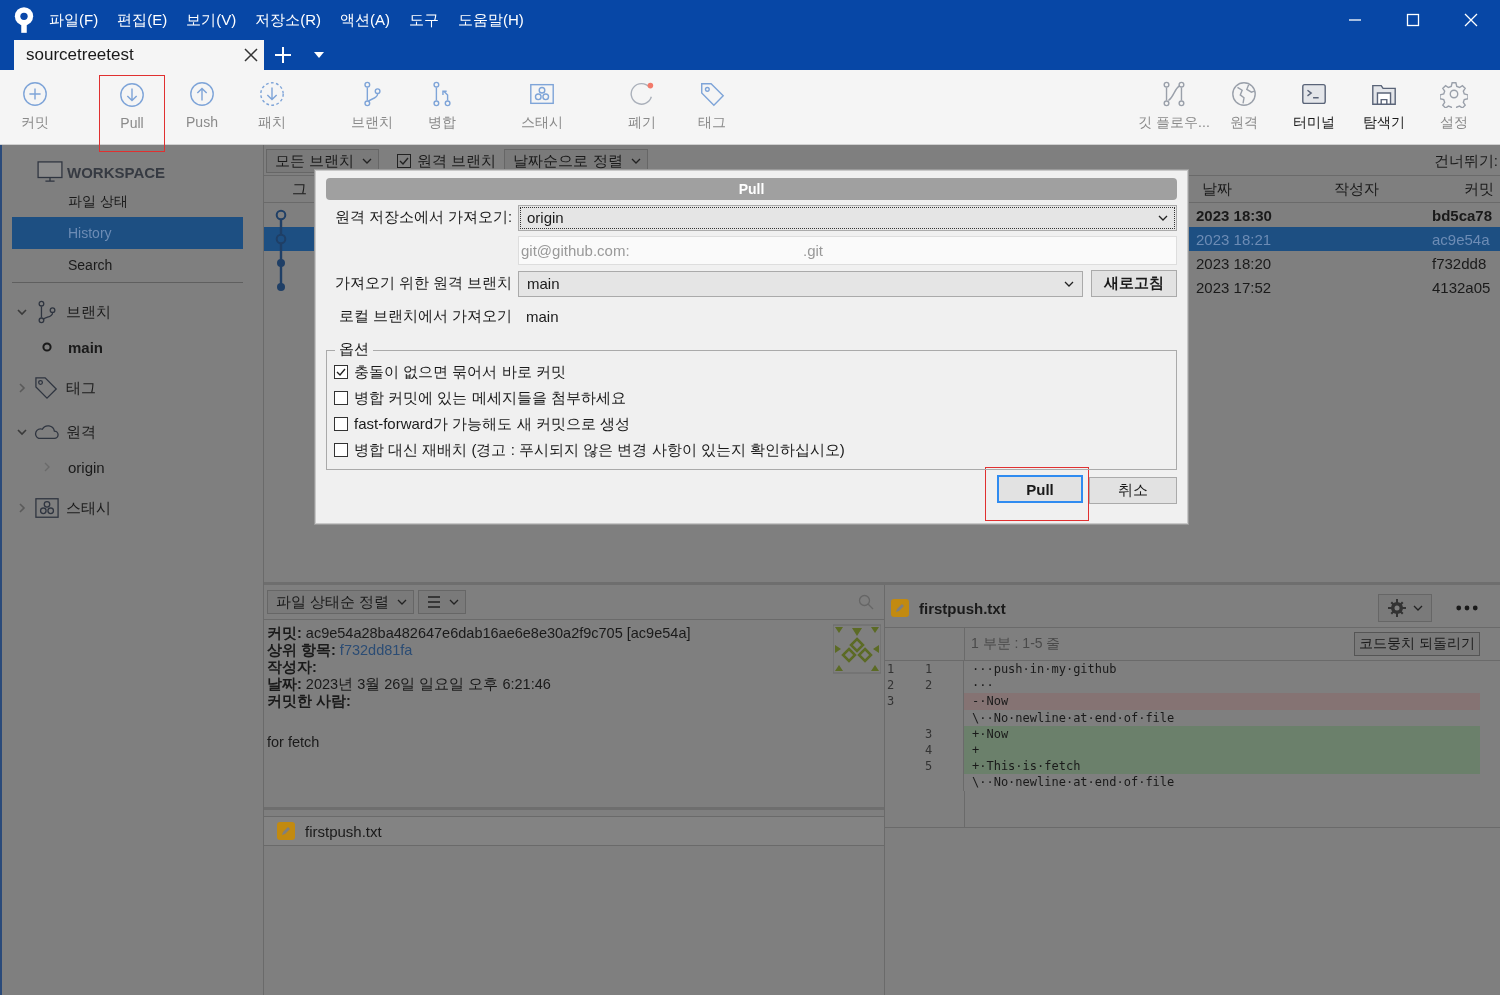  What do you see at coordinates (891, 701) in the screenshot?
I see `line-number: 3` at bounding box center [891, 701].